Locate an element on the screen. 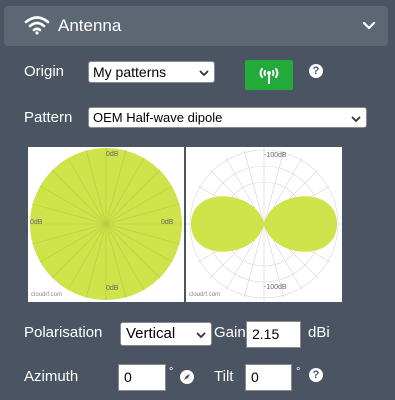 The height and width of the screenshot is (400, 395). origin-select: My patterns is located at coordinates (151, 72).